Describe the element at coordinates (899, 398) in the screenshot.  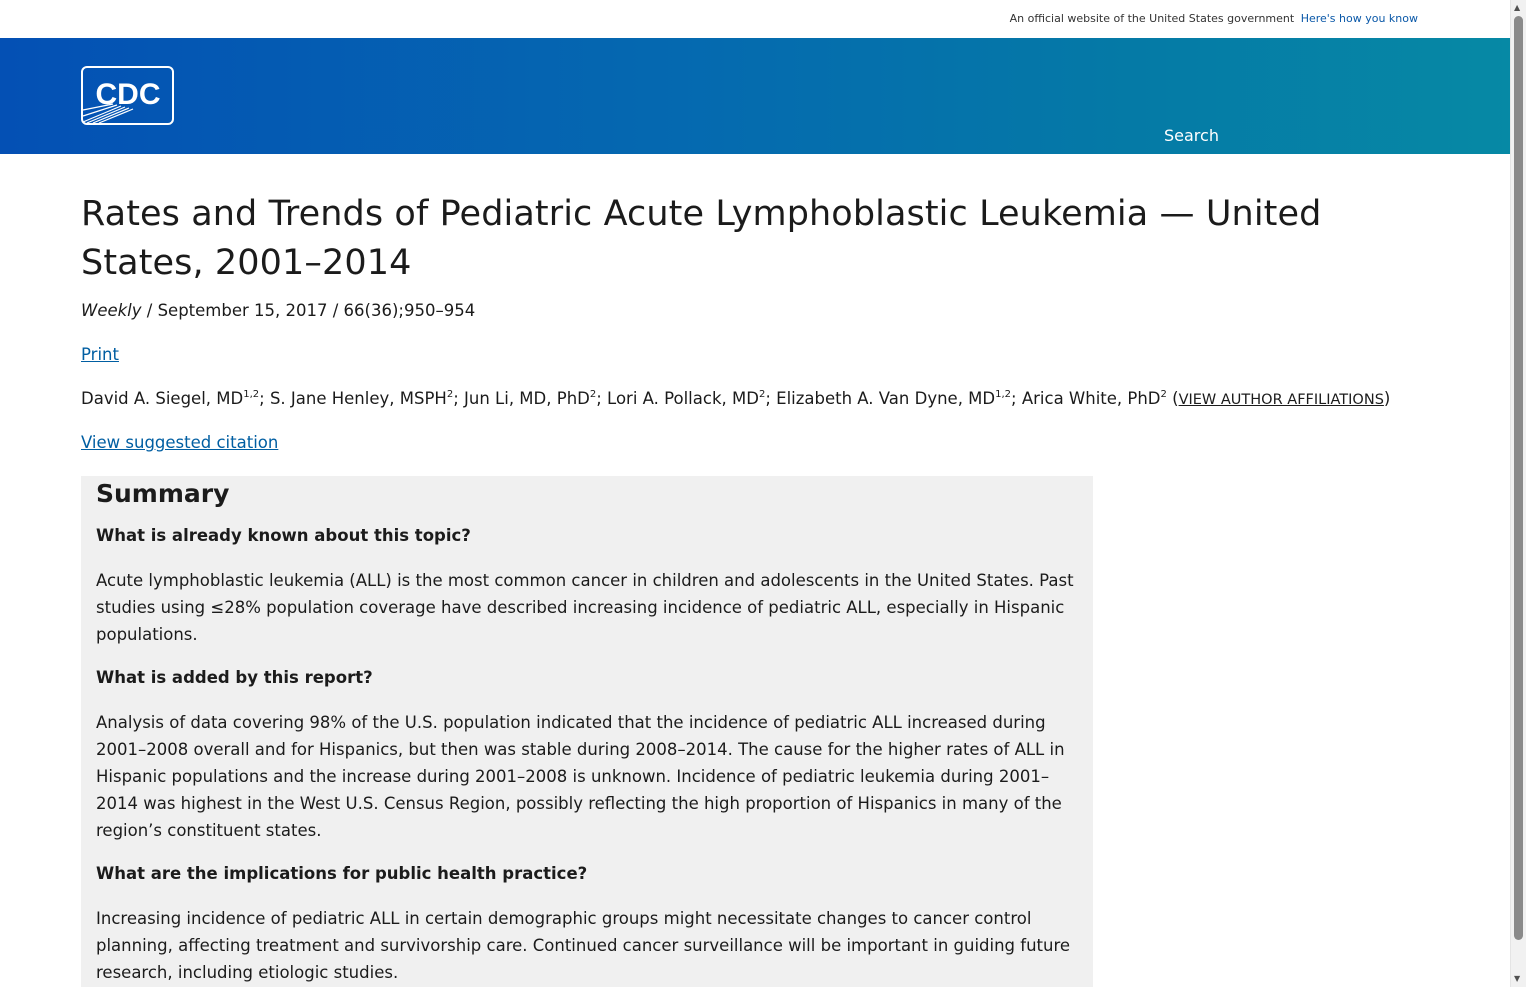
I see `author-4: Elizabeth A. Van Dyne, MD1,2;` at that location.